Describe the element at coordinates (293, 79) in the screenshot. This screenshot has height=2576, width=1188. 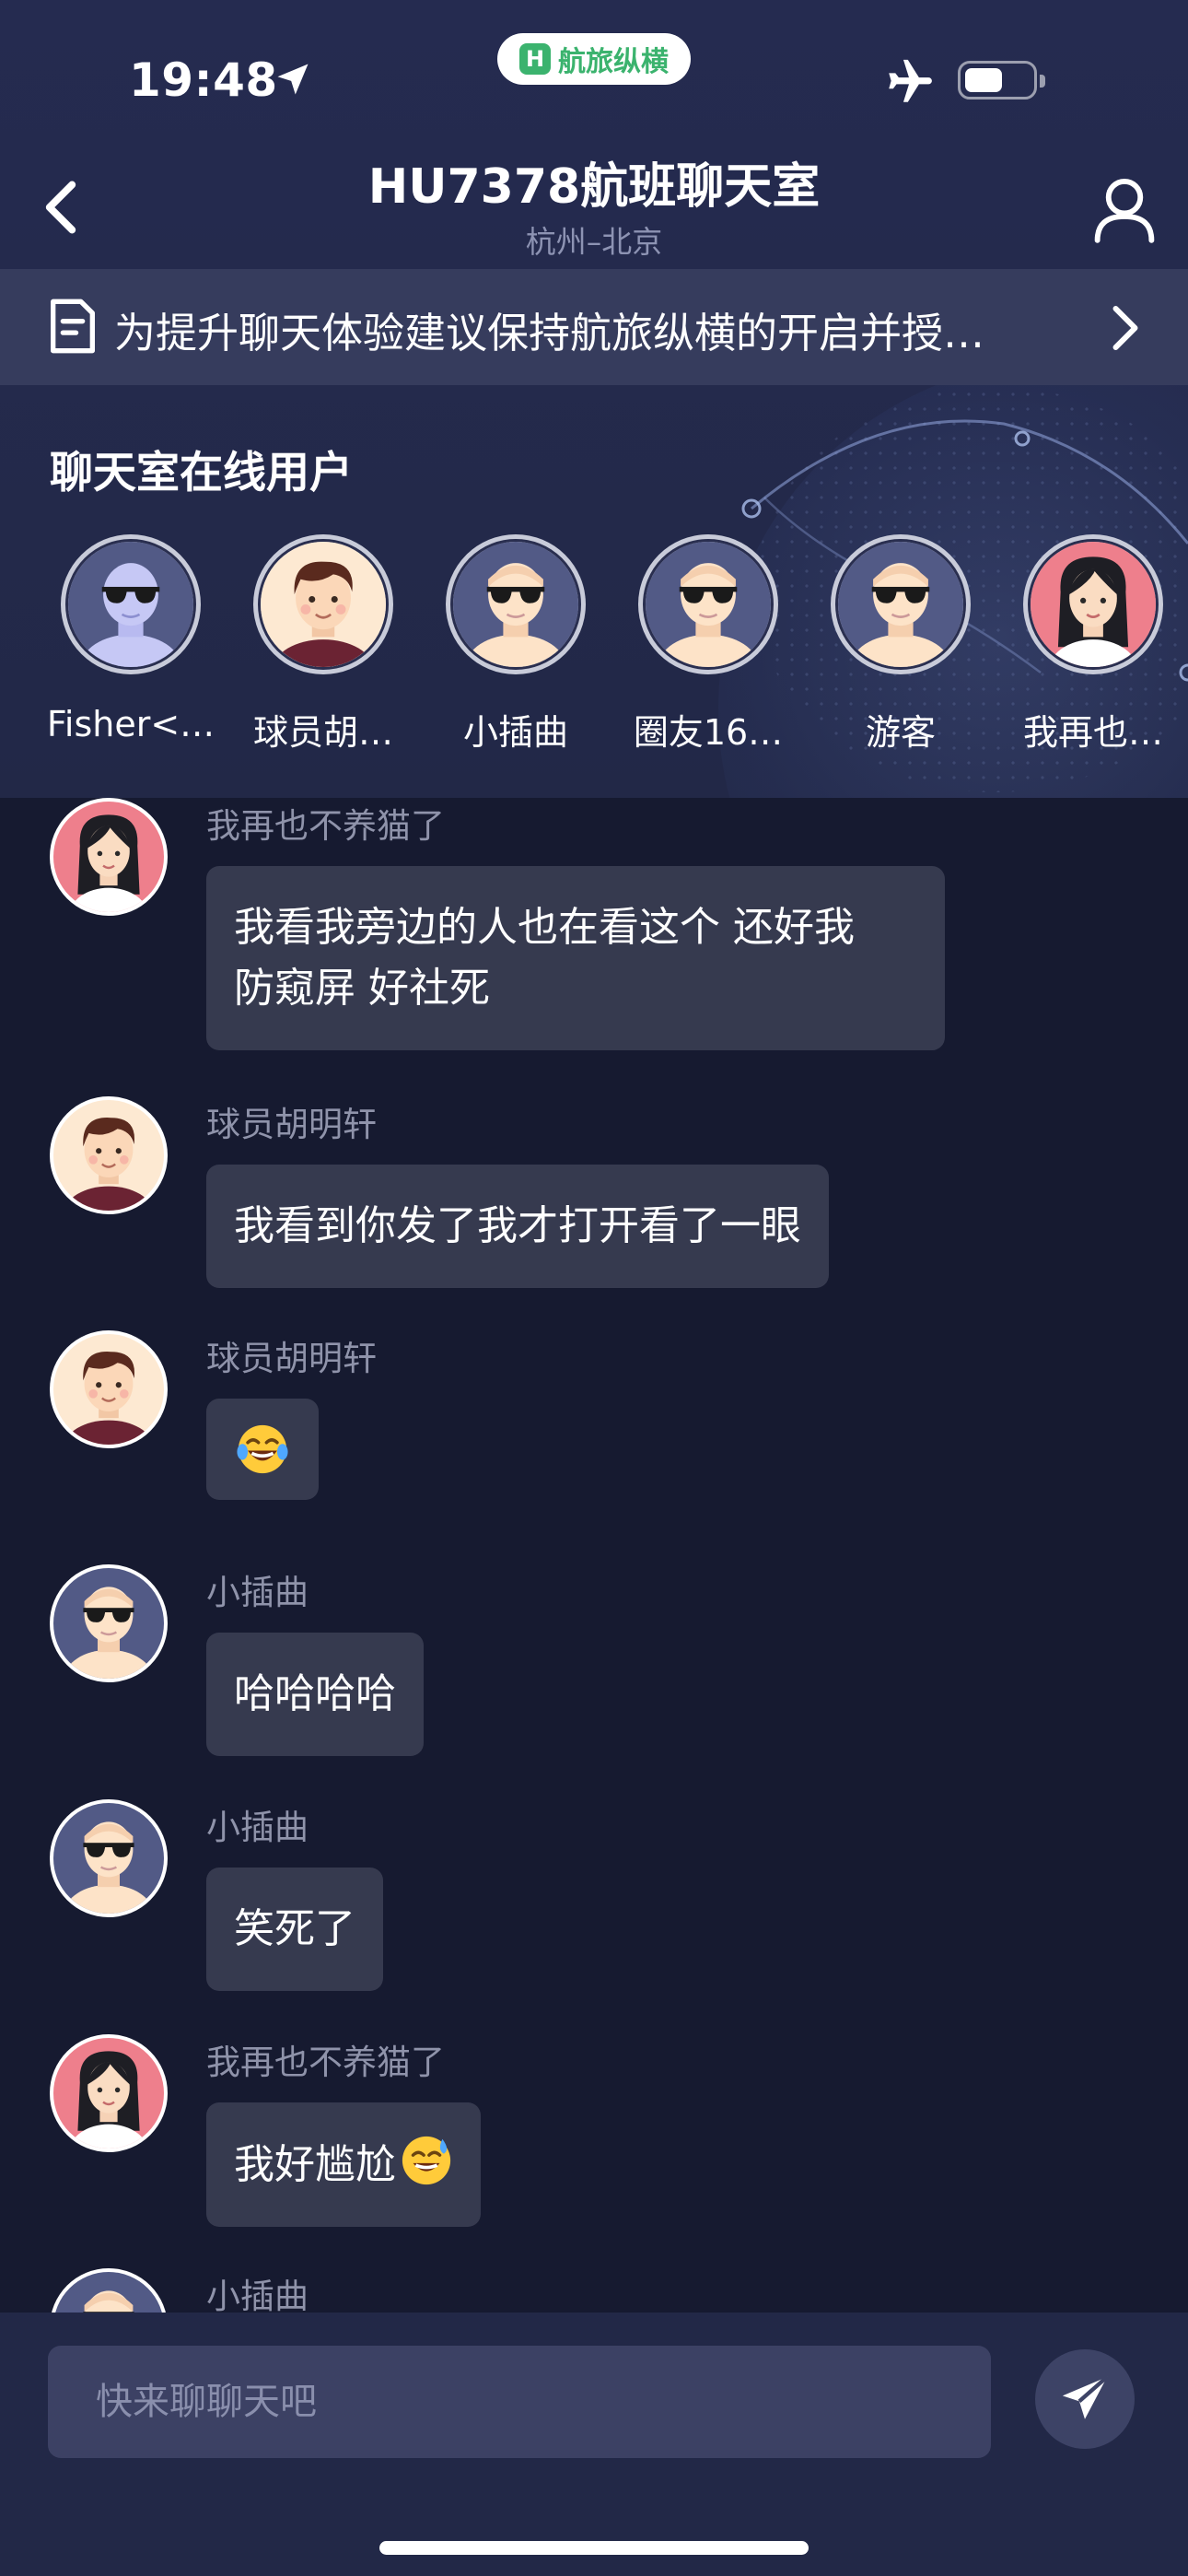
I see `location-arrow-icon` at that location.